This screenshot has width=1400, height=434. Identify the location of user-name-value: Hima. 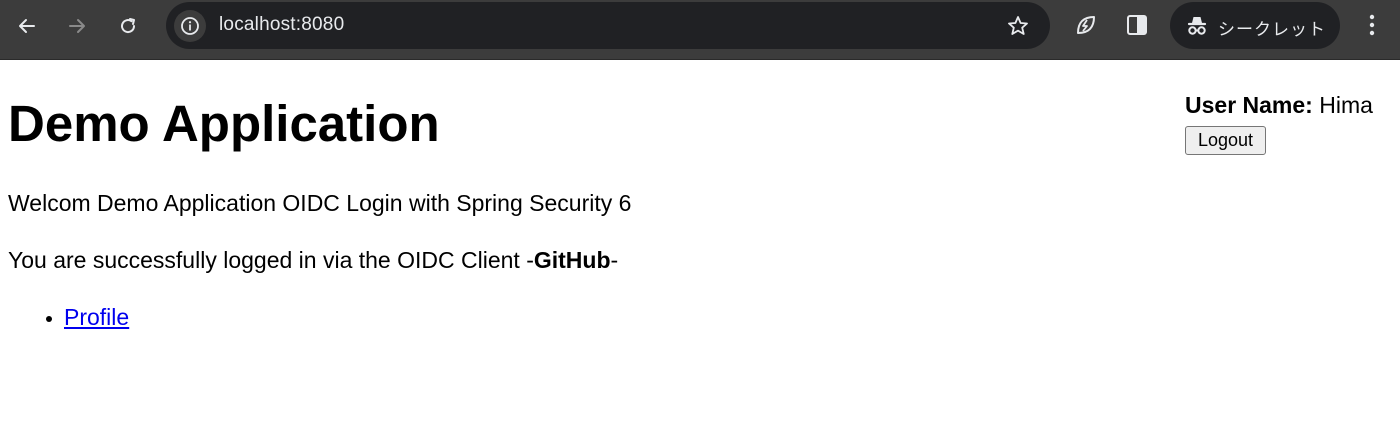
(1346, 105).